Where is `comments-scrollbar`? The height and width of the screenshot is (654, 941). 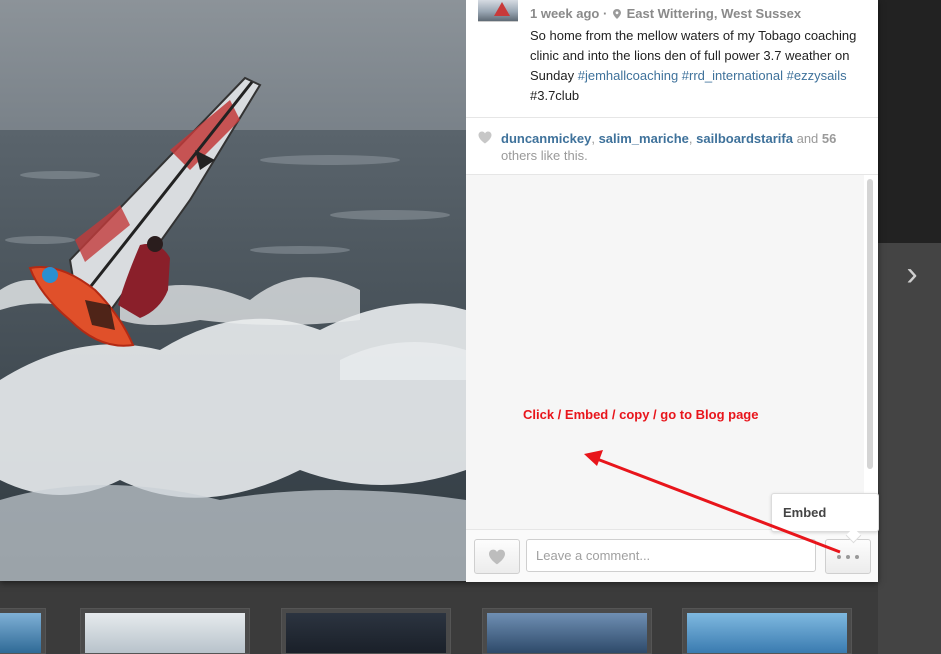 comments-scrollbar is located at coordinates (871, 352).